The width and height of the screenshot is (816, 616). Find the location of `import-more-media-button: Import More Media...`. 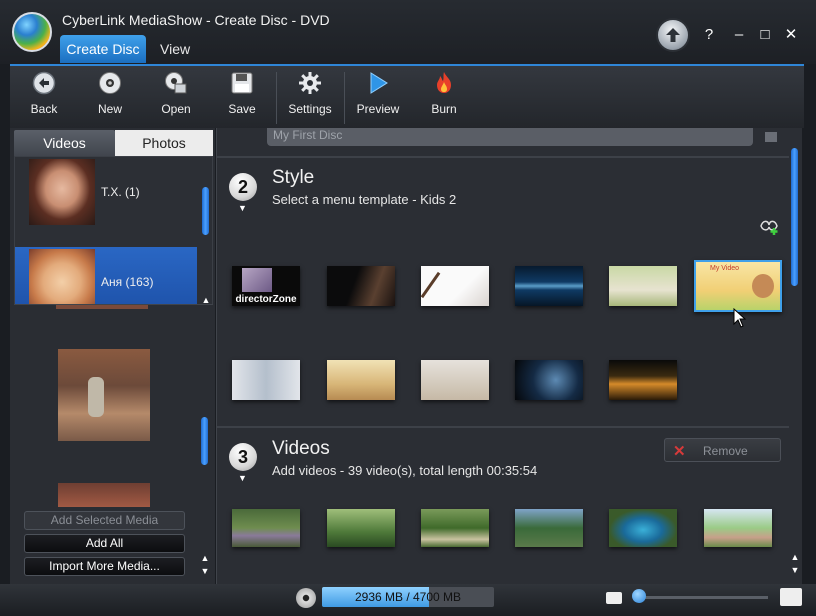

import-more-media-button: Import More Media... is located at coordinates (104, 566).